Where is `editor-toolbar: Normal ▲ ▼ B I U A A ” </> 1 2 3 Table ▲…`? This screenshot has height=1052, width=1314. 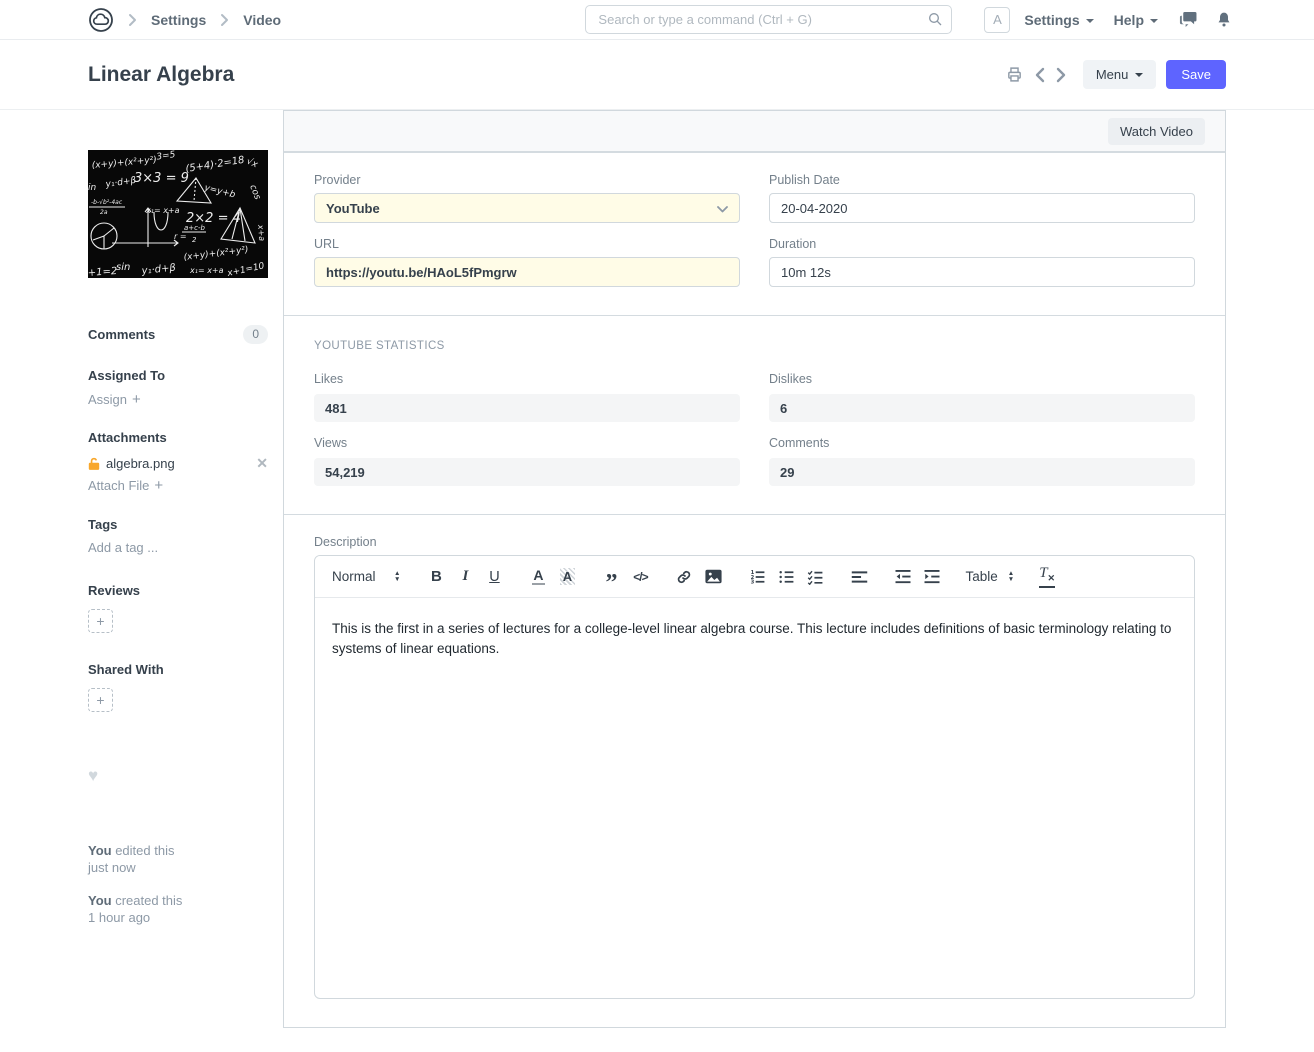 editor-toolbar: Normal ▲ ▼ B I U A A ” </> 1 2 3 Table ▲… is located at coordinates (754, 577).